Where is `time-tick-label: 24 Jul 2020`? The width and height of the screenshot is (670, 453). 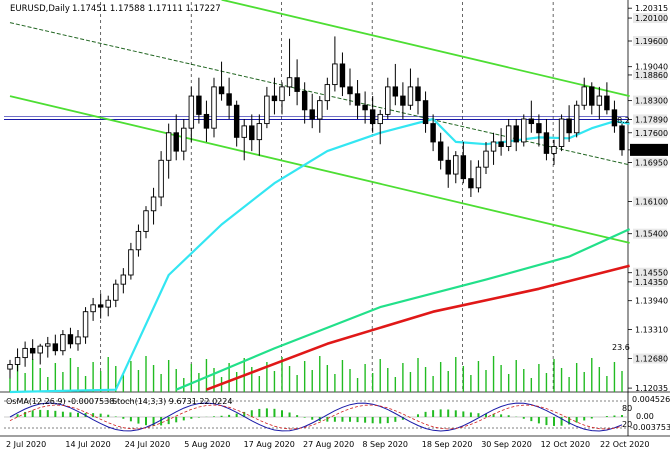
time-tick-label: 24 Jul 2020 is located at coordinates (147, 444).